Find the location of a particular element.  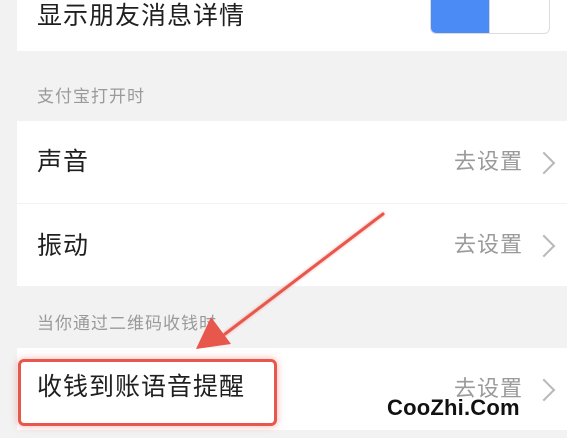

section-header-alipay-open: 支付宝打开时 is located at coordinates (91, 97).